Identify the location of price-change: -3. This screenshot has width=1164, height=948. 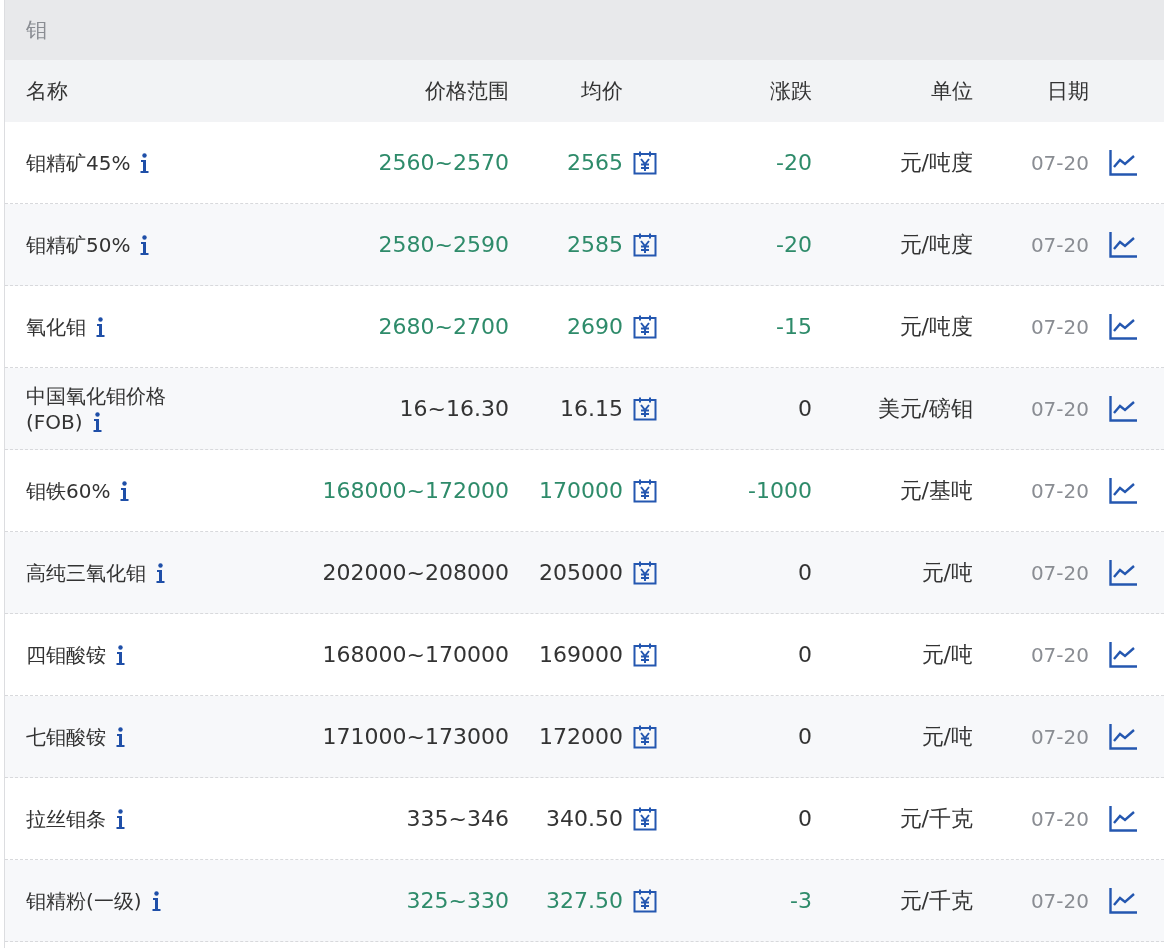
(801, 900).